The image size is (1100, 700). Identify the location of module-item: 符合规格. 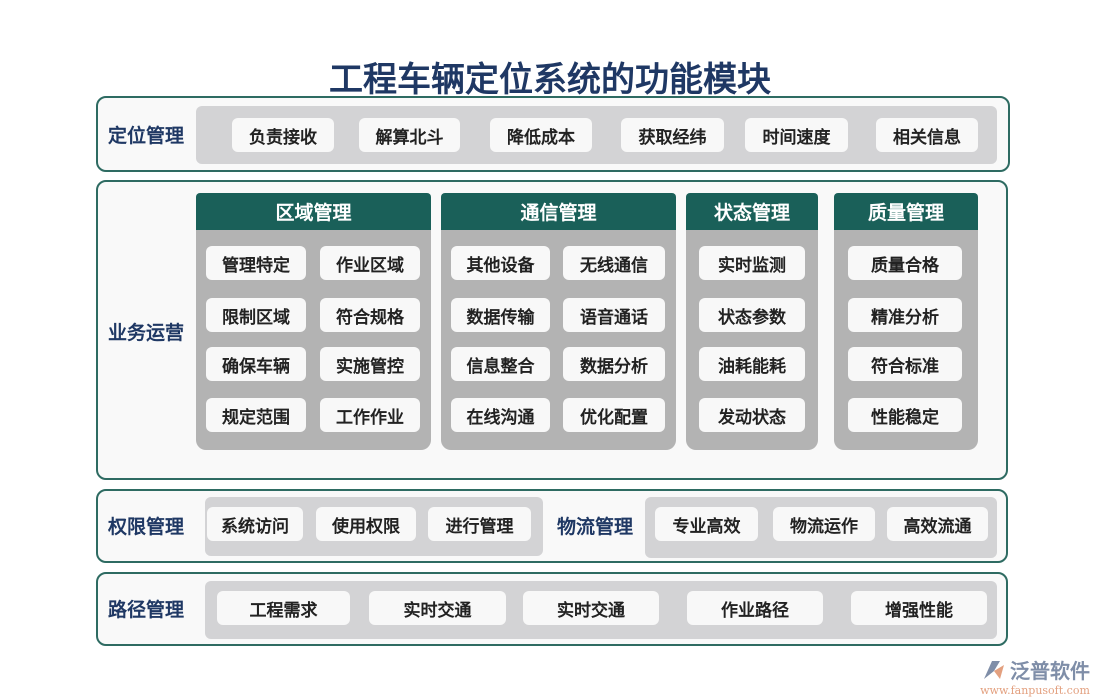
(370, 315).